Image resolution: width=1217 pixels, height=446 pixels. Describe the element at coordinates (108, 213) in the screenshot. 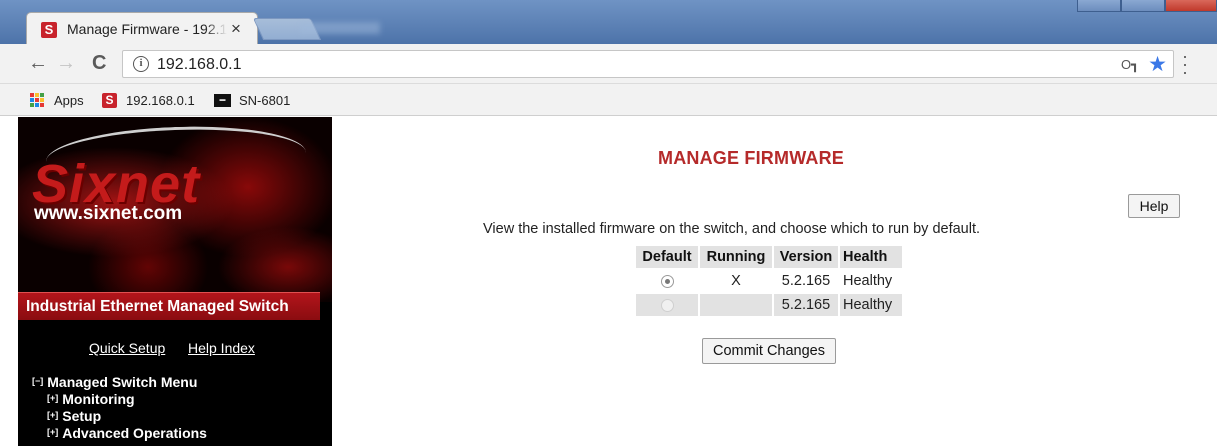

I see `website-label: www.sixnet.com` at that location.